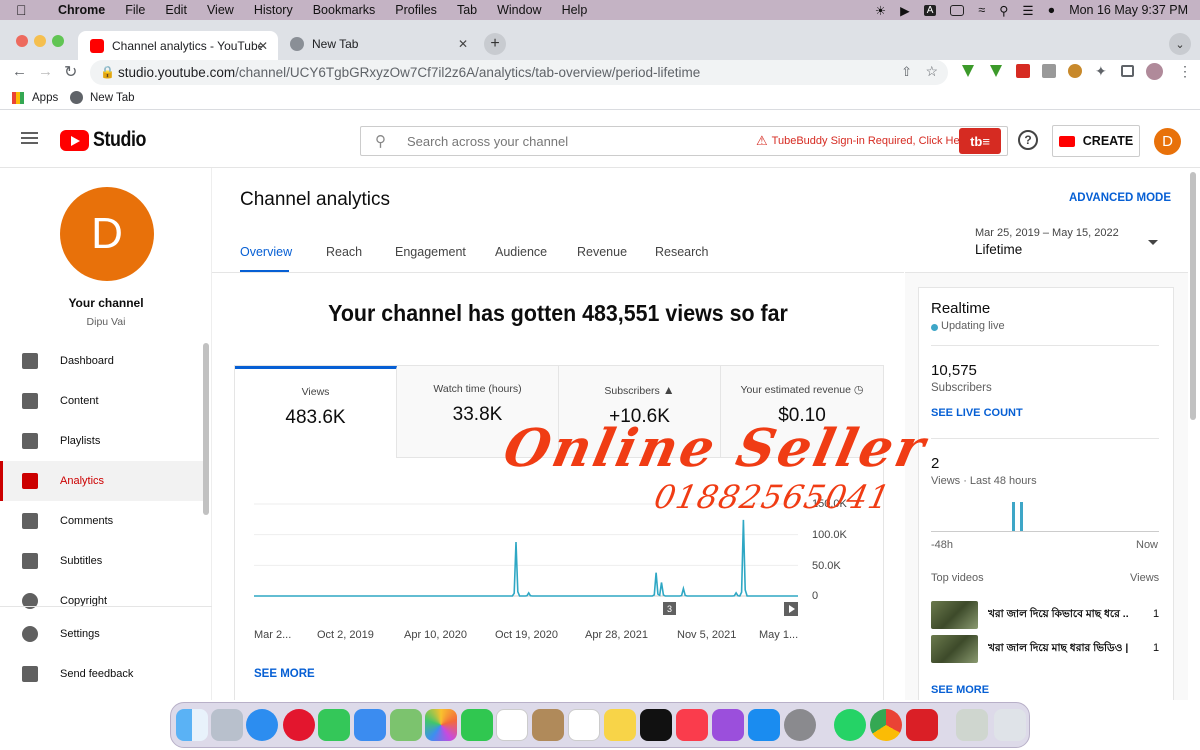 This screenshot has width=1200, height=750. What do you see at coordinates (101, 634) in the screenshot?
I see `sidebar-item-settings: Settings` at bounding box center [101, 634].